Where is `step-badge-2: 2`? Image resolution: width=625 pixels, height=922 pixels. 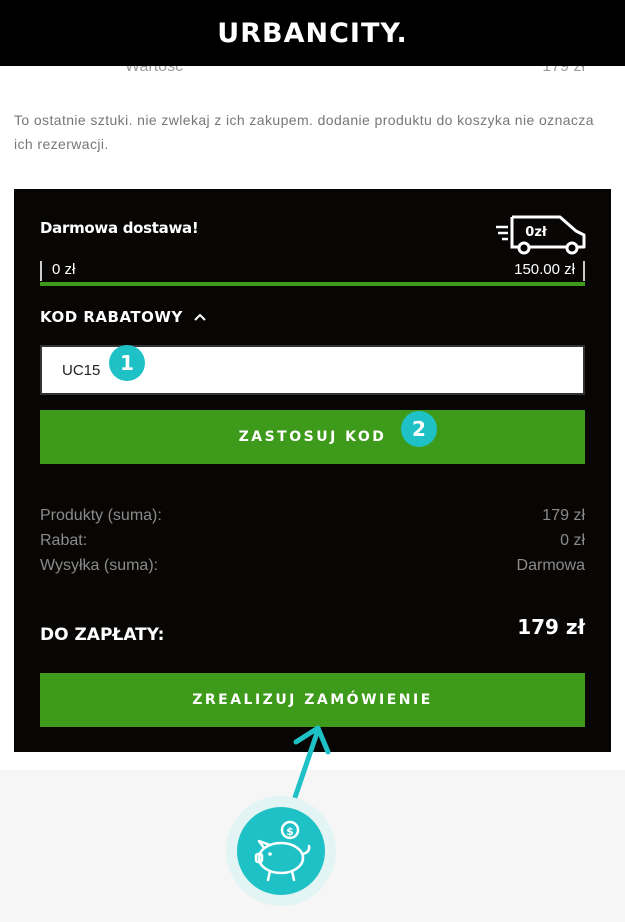 step-badge-2: 2 is located at coordinates (419, 429).